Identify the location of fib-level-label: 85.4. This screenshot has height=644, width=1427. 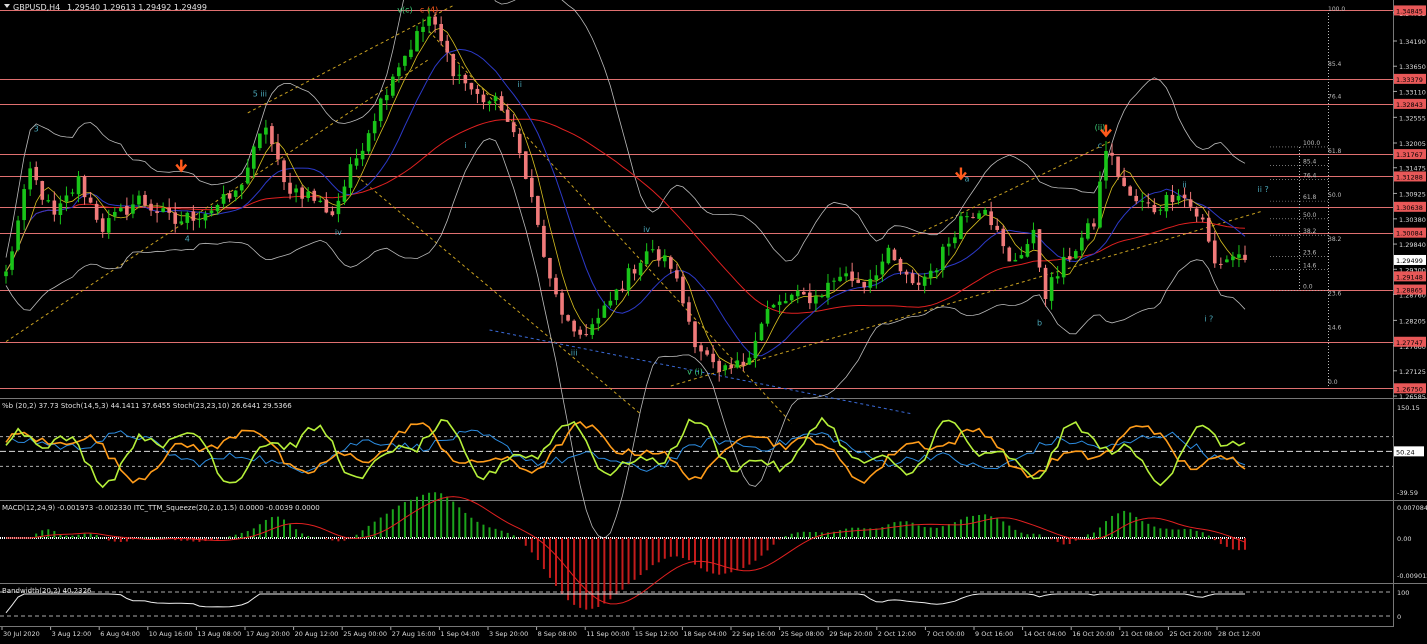
(1335, 64).